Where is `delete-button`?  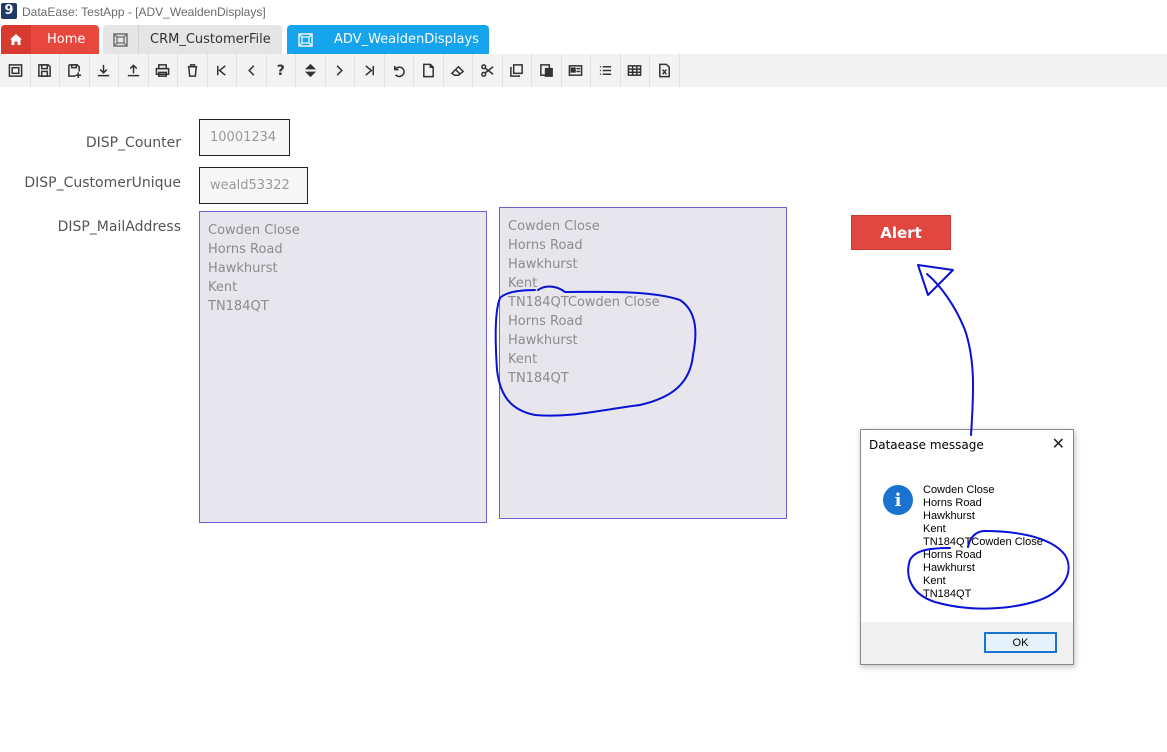
delete-button is located at coordinates (193, 70).